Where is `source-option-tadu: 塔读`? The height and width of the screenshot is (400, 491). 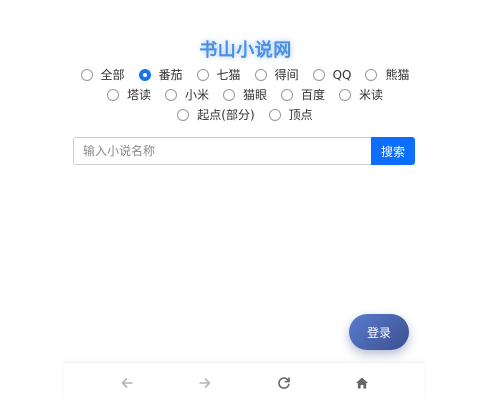
source-option-tadu: 塔读 is located at coordinates (128, 94).